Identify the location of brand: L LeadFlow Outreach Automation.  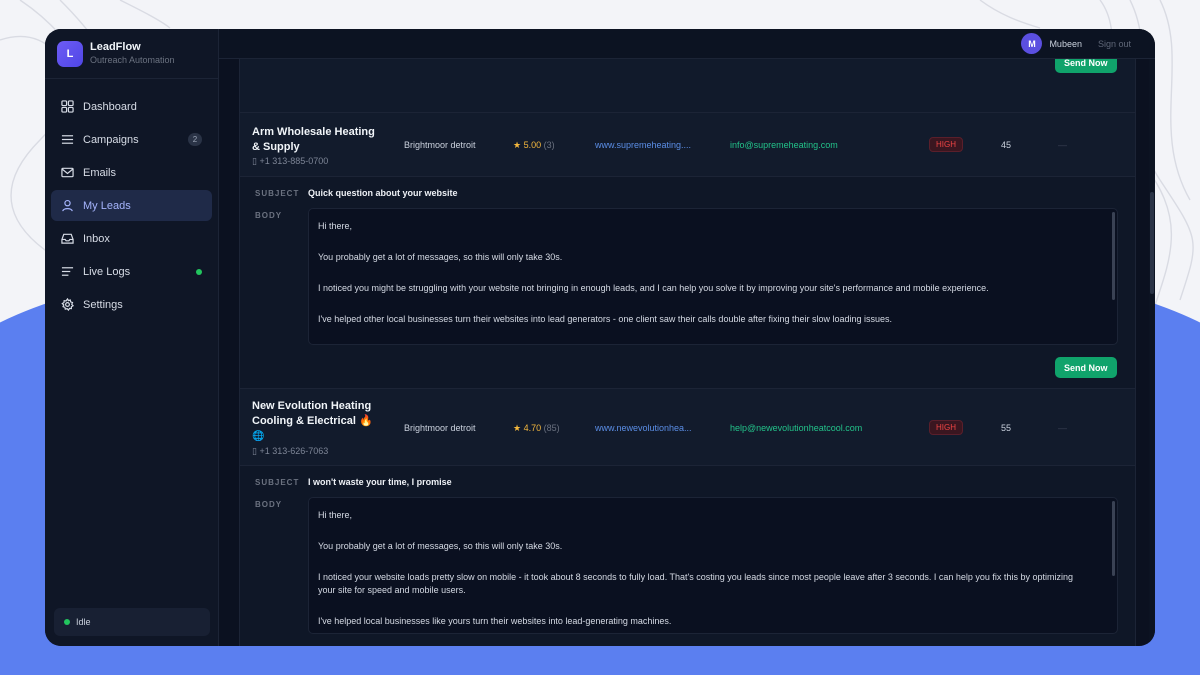
(131, 54).